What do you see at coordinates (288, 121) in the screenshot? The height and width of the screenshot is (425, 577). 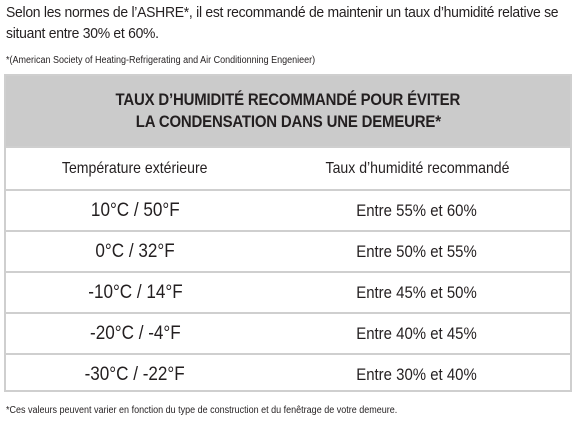 I see `table-title-line-2: LA CONDENSATION DANS UNE DEMEURE*` at bounding box center [288, 121].